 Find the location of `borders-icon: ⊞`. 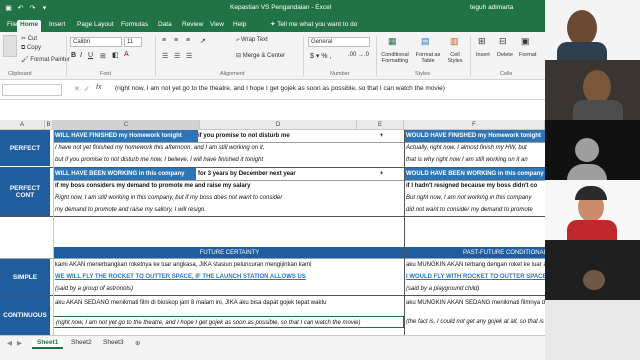

borders-icon: ⊞ is located at coordinates (103, 56).